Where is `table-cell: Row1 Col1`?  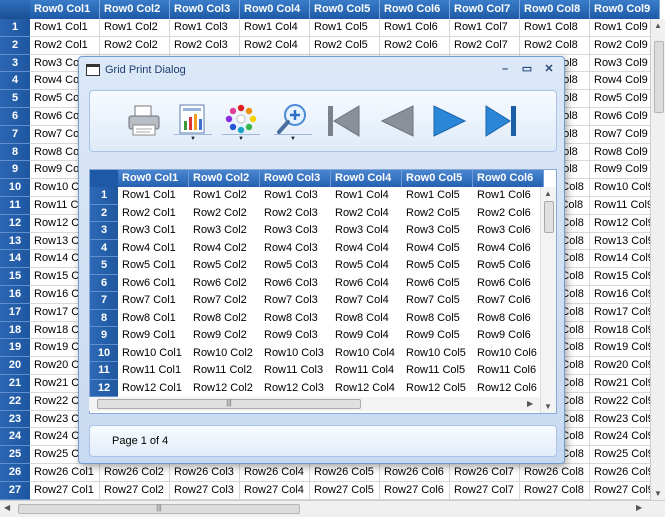 table-cell: Row1 Col1 is located at coordinates (65, 28).